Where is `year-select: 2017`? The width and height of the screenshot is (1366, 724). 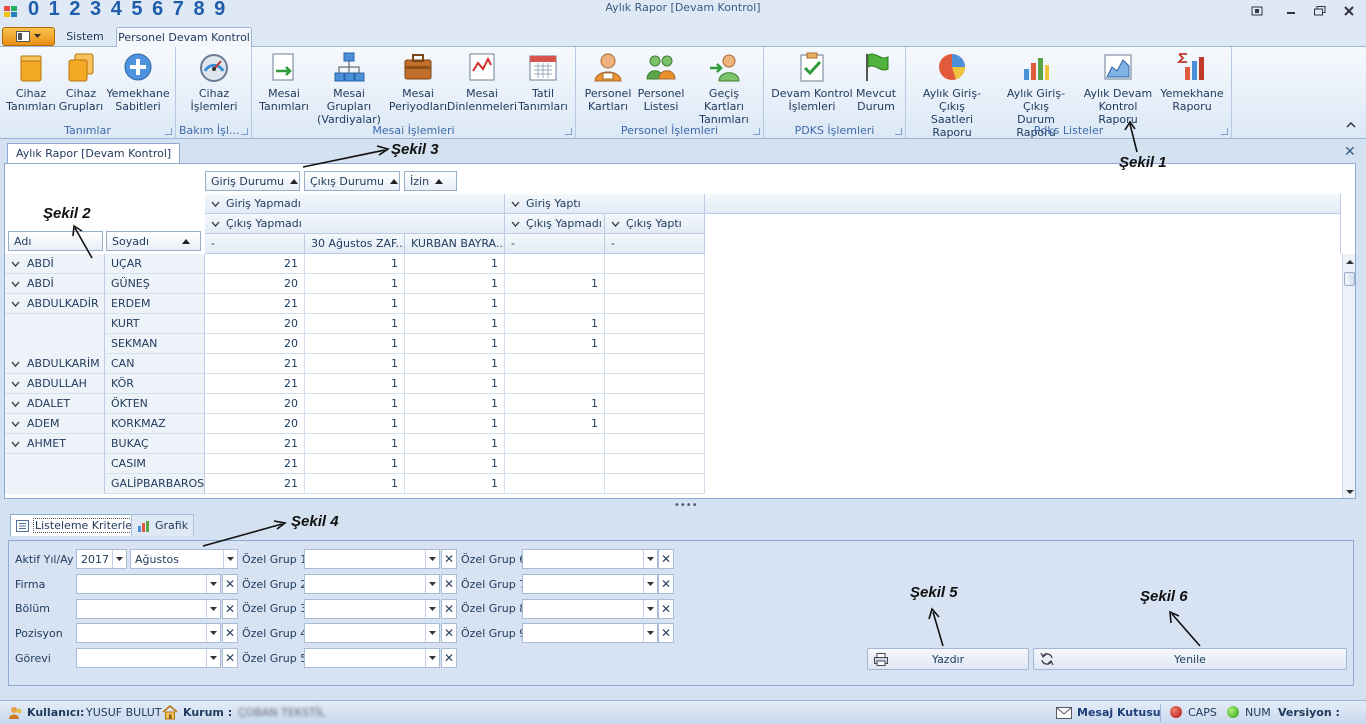 year-select: 2017 is located at coordinates (101, 559).